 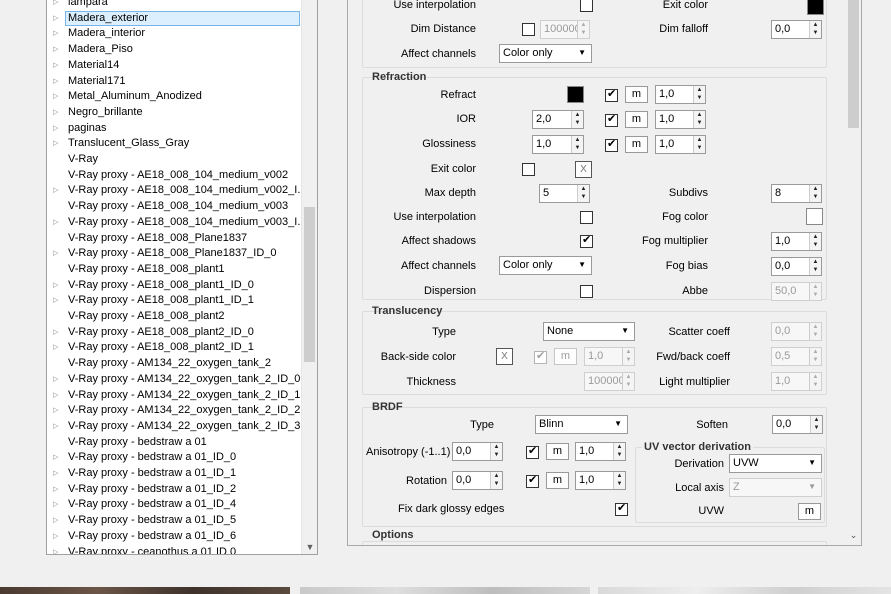 What do you see at coordinates (600, 480) in the screenshot?
I see `rotation-multiplier-input: 1,0 ▲ ▼` at bounding box center [600, 480].